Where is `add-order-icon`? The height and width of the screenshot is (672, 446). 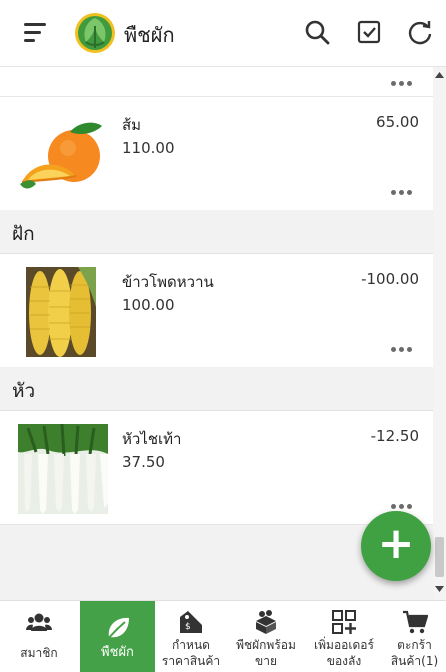
add-order-icon is located at coordinates (344, 622).